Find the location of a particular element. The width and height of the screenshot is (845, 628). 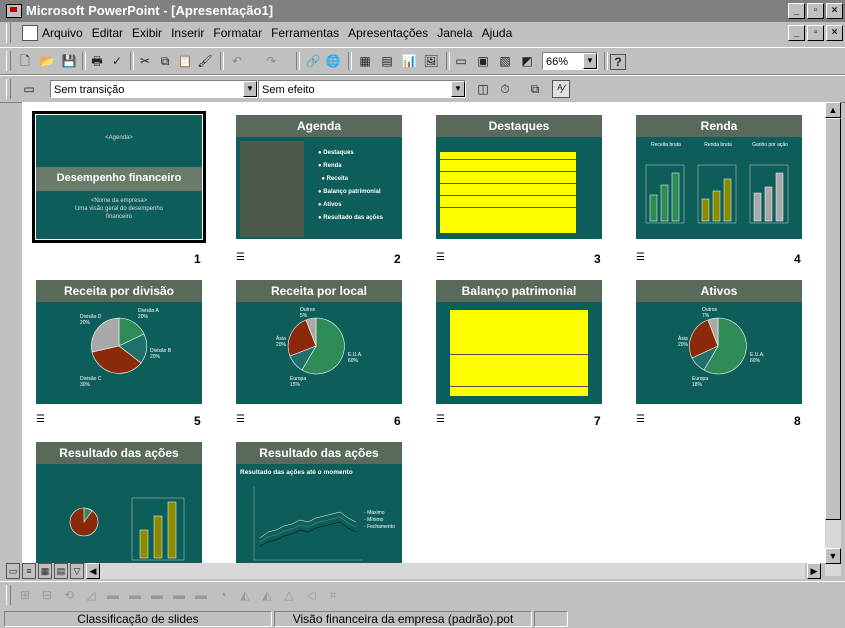

save-icon: 💾 is located at coordinates (69, 61).